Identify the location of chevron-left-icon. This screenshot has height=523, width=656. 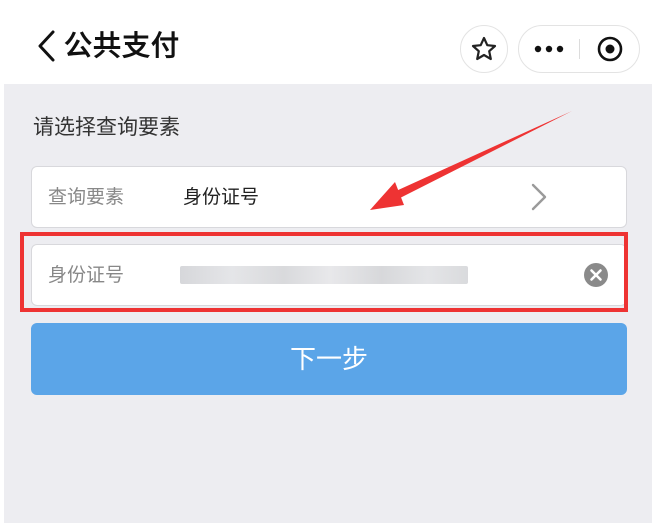
(46, 46).